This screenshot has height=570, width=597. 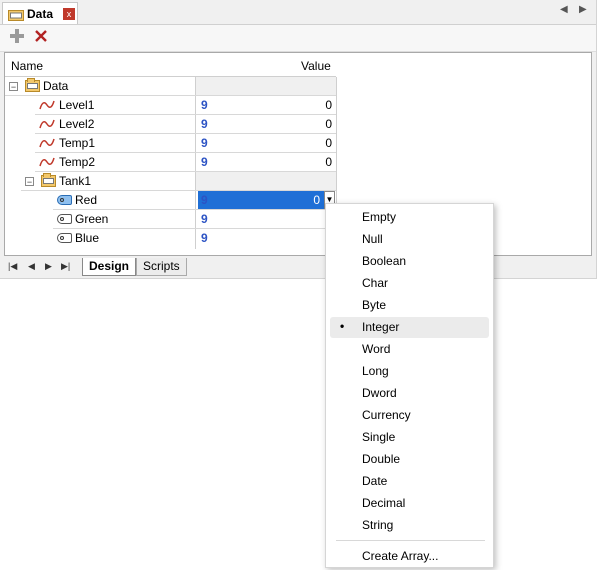 What do you see at coordinates (409, 239) in the screenshot?
I see `menu-item-null: Null` at bounding box center [409, 239].